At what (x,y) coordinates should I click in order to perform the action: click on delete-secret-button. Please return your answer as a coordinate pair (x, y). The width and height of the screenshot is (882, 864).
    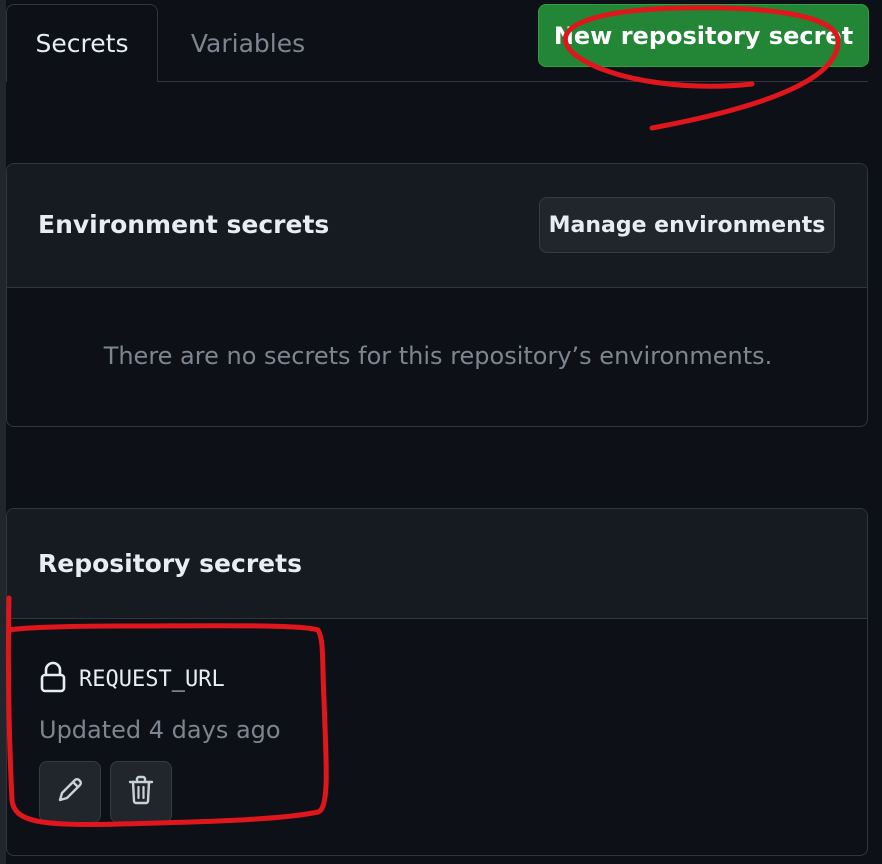
    Looking at the image, I should click on (141, 792).